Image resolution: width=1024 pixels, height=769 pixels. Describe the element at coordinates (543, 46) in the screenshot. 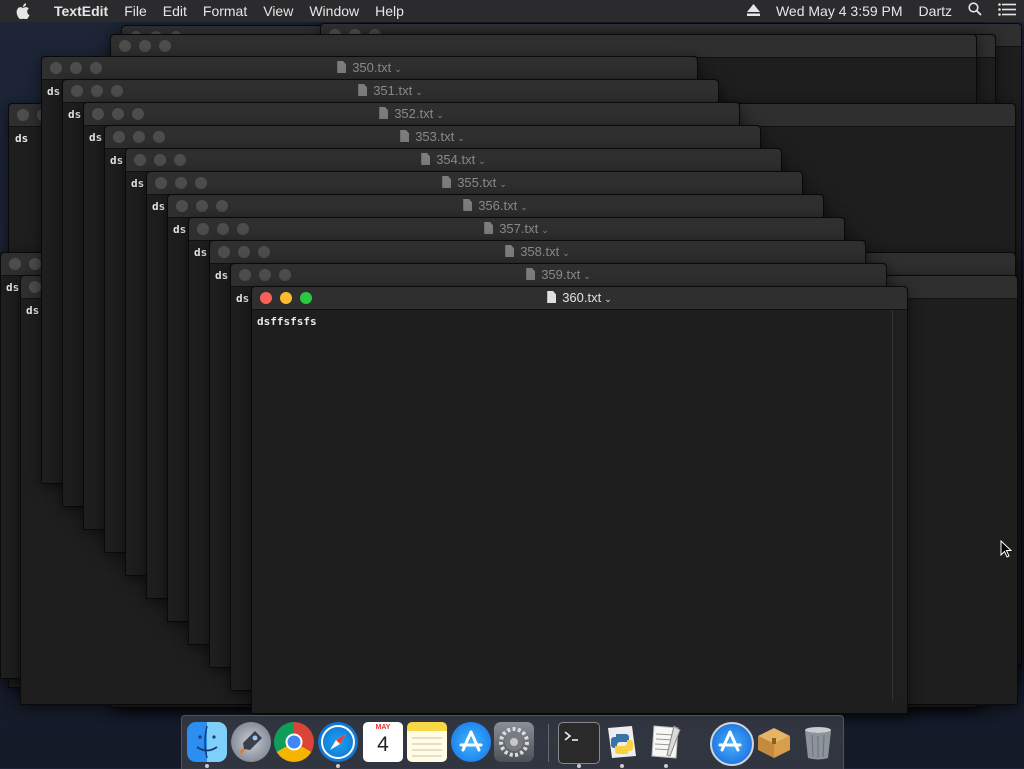

I see `window-titlebar` at that location.